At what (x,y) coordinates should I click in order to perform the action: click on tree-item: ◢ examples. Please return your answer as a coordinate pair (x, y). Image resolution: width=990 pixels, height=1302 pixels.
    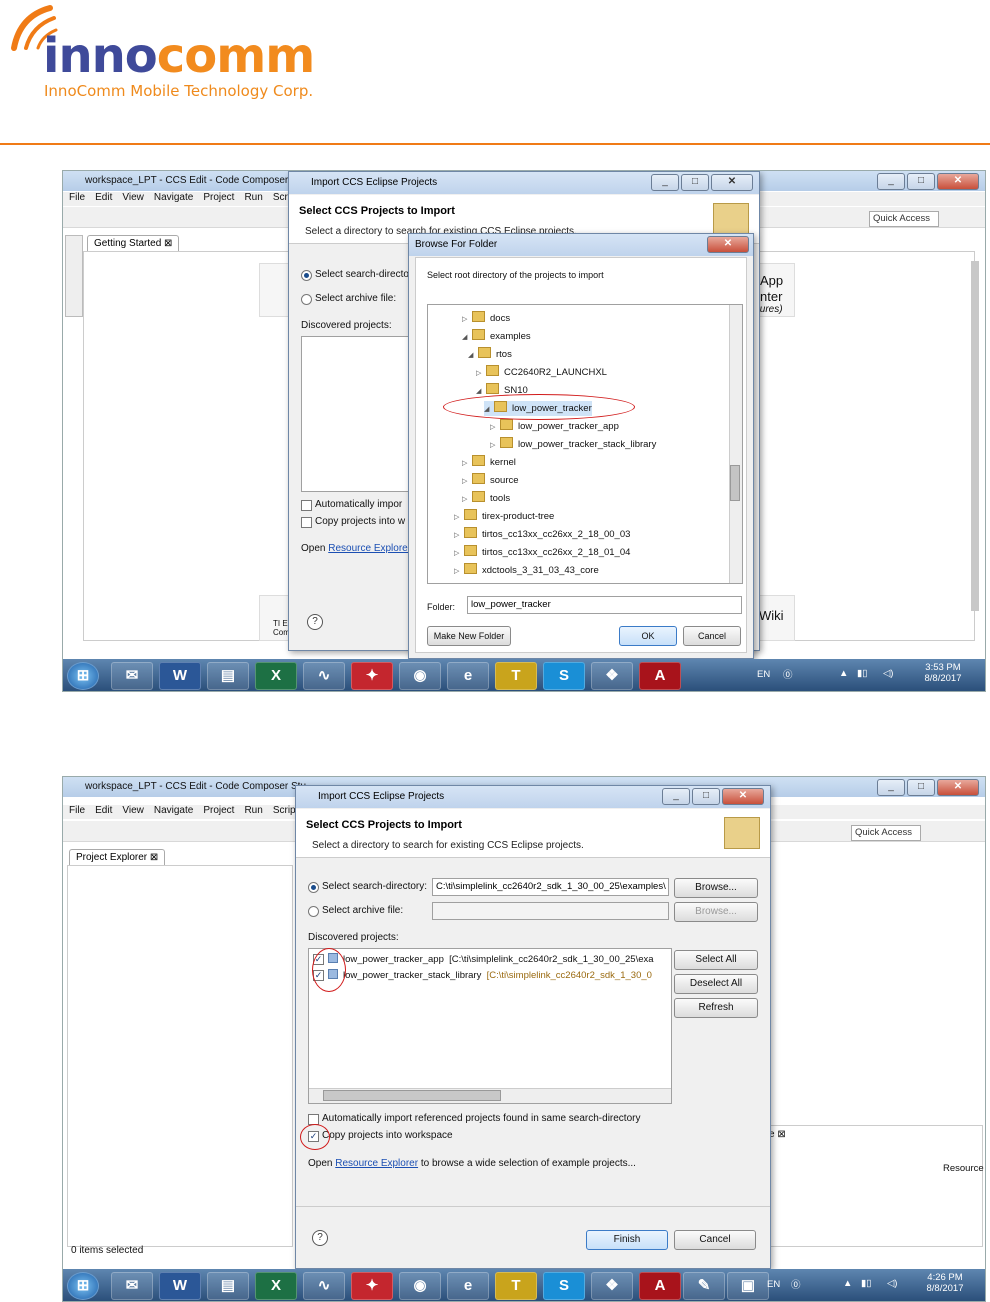
    Looking at the image, I should click on (496, 336).